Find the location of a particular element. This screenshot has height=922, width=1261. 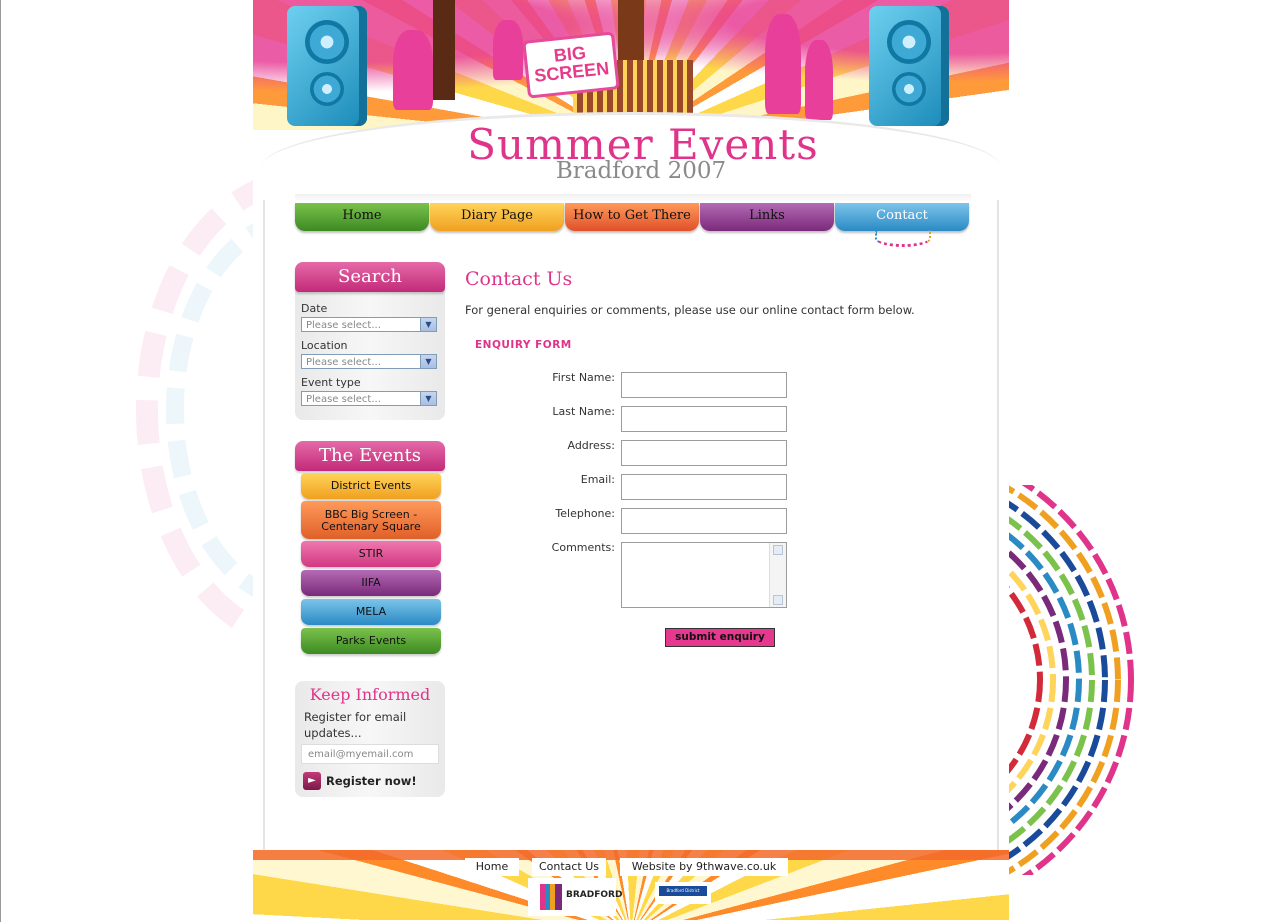

event-mela: MELA is located at coordinates (371, 612).